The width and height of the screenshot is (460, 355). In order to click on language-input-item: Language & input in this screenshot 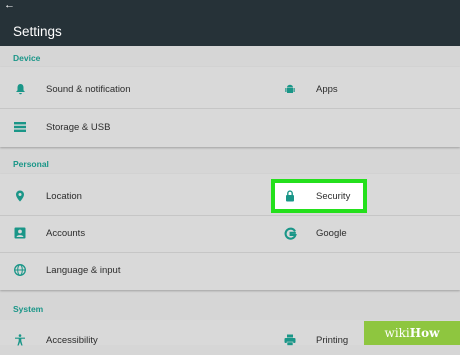, I will do `click(66, 270)`.